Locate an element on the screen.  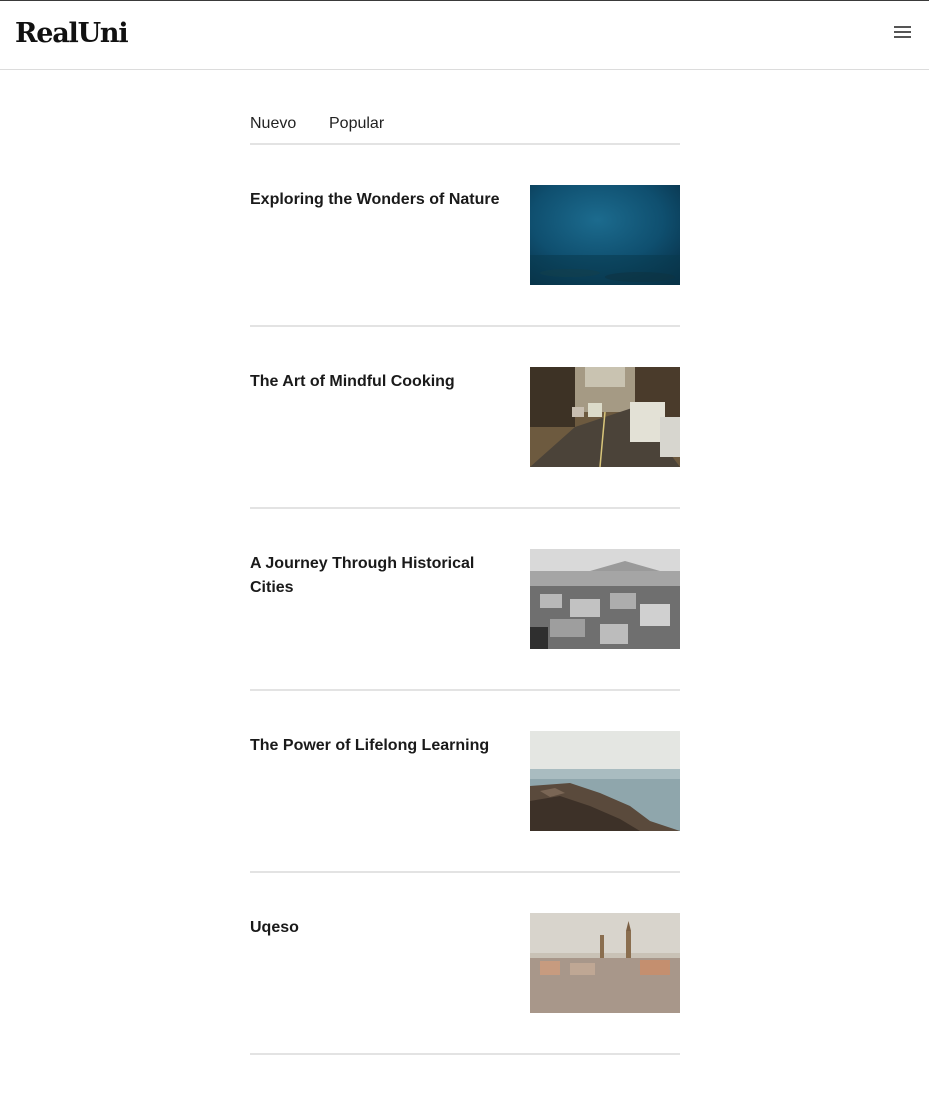
article-thumbnail-seashore is located at coordinates (605, 781).